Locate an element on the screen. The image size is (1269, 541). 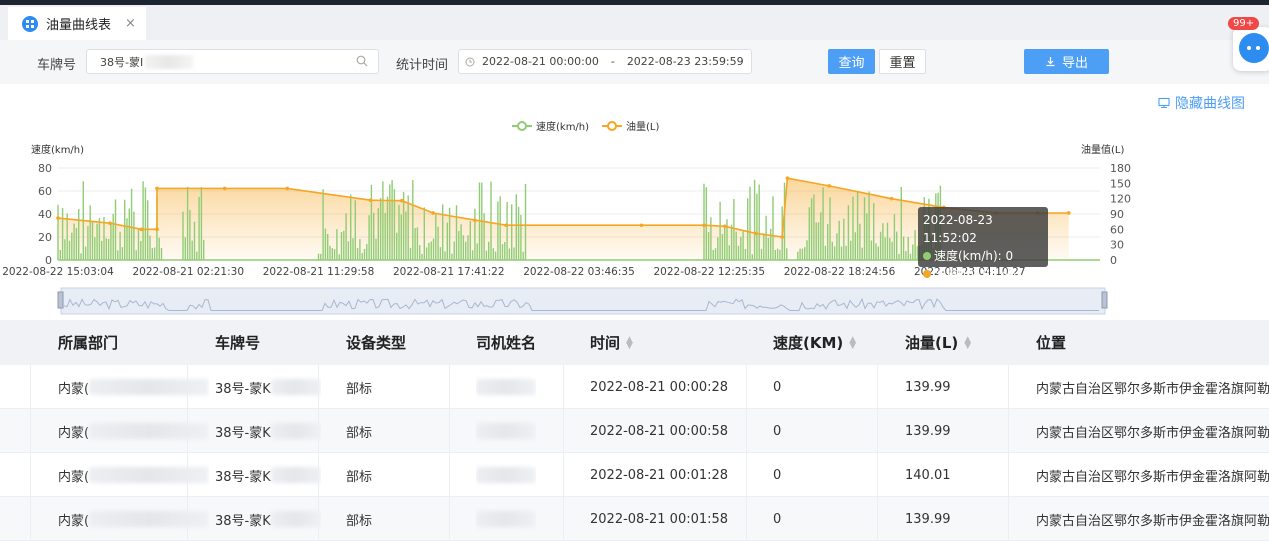
y-right-tick-label: 60 is located at coordinates (1117, 229).